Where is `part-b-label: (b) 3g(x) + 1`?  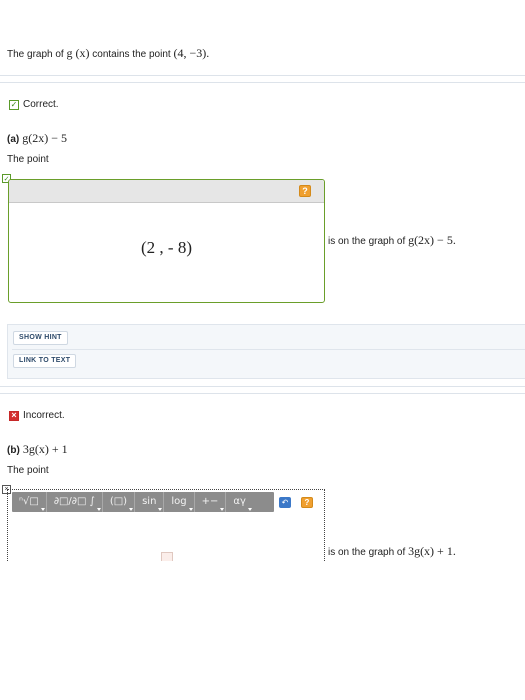
part-b-label: (b) 3g(x) + 1 is located at coordinates (37, 449).